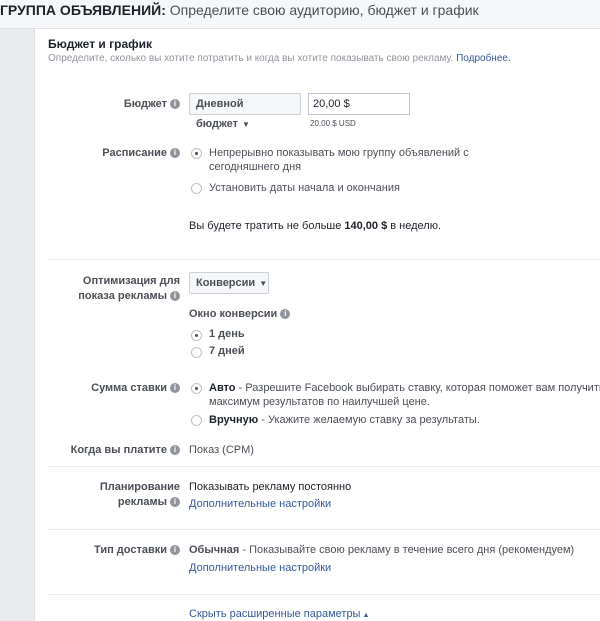  I want to click on optimization-label: Оптимизация для показа рекламы i, so click(129, 289).